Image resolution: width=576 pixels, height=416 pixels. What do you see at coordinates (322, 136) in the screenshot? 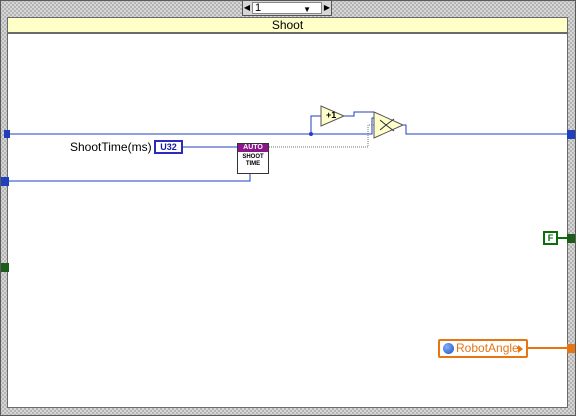
I see `boolean-select-wire` at bounding box center [322, 136].